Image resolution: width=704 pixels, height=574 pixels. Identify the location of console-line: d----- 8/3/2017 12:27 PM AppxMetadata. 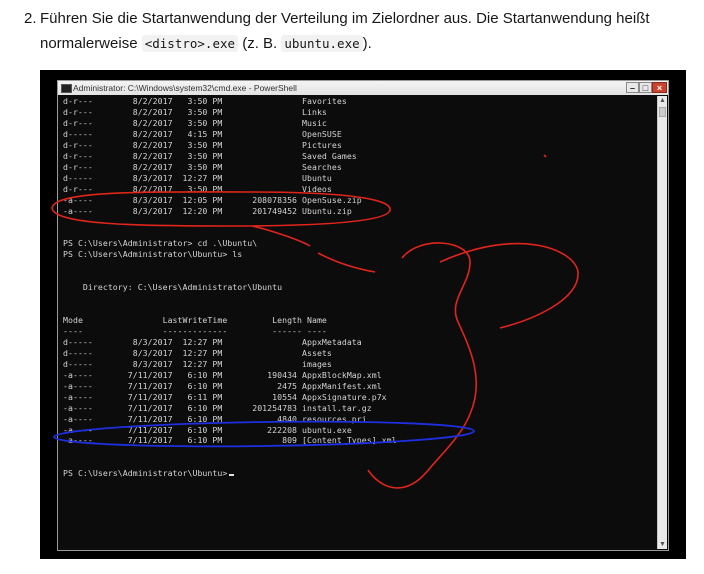
(212, 341).